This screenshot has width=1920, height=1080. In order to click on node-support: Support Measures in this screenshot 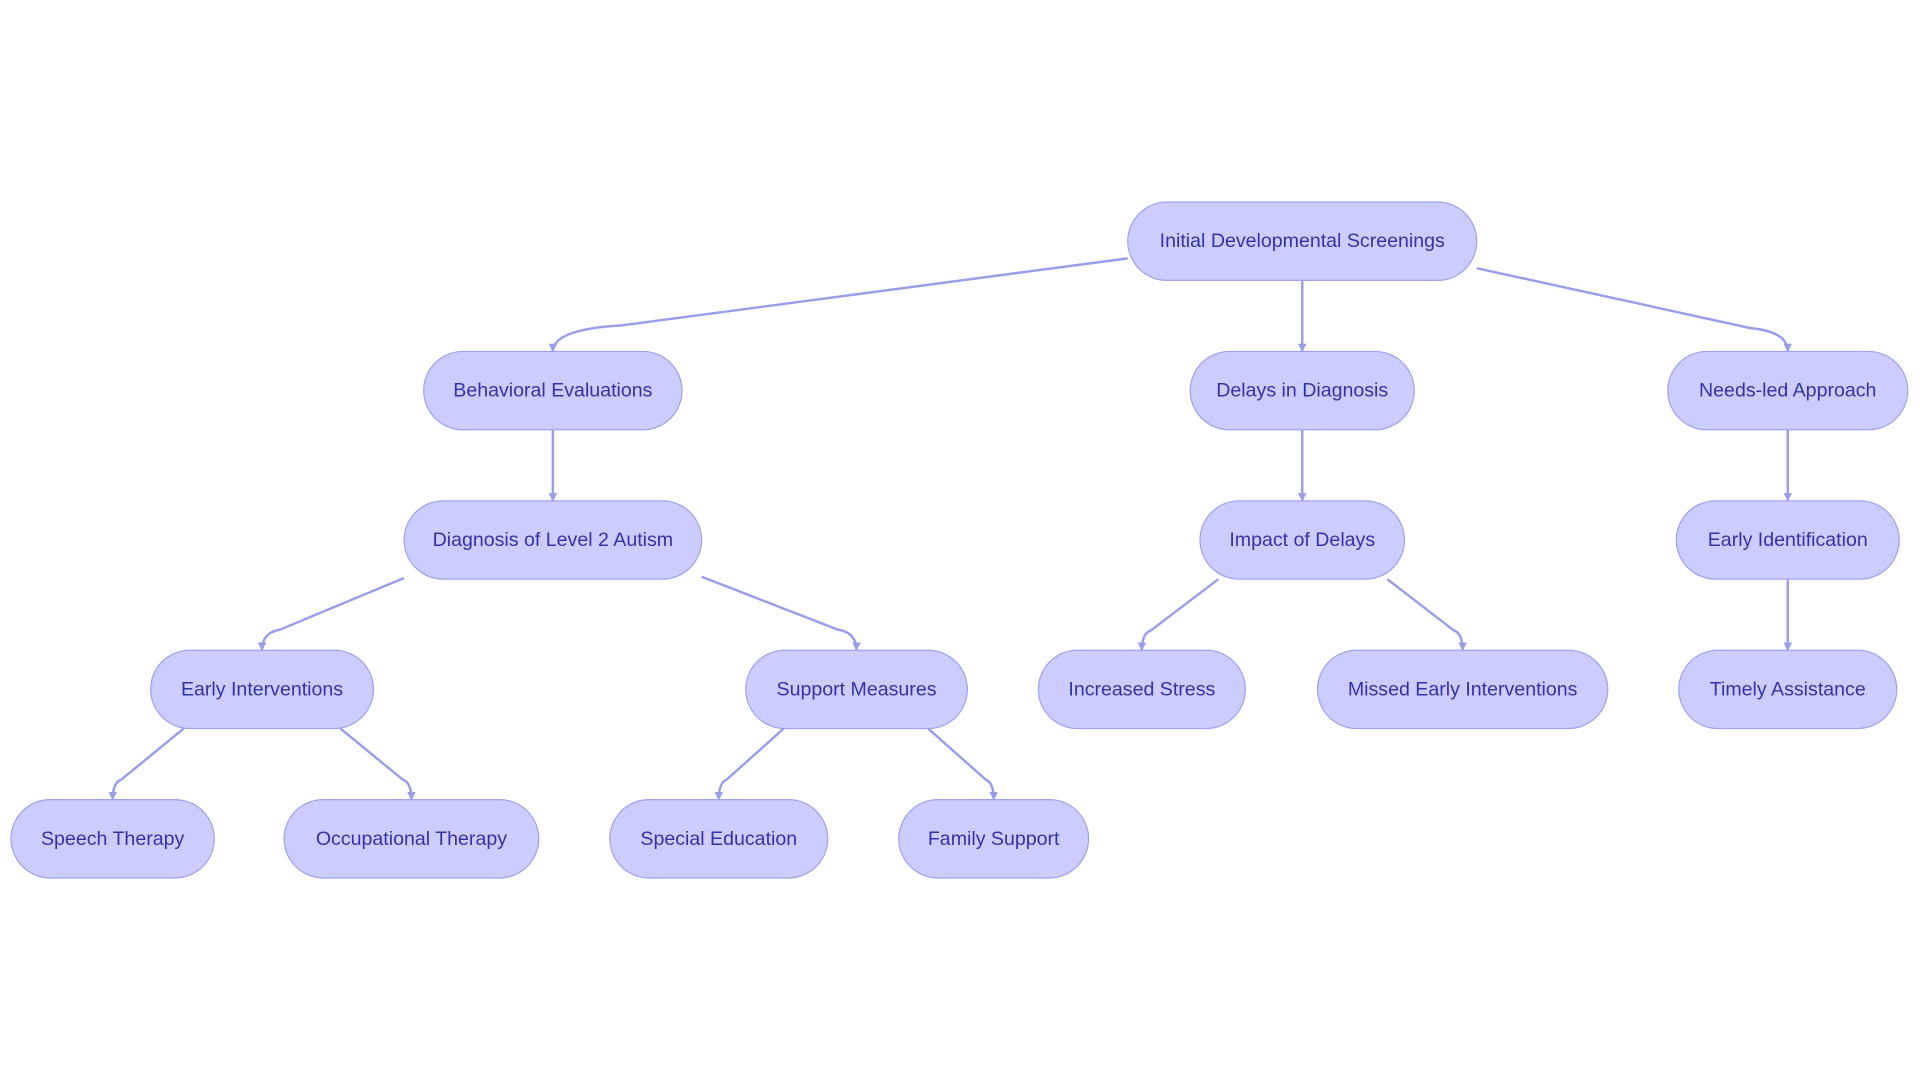, I will do `click(856, 689)`.